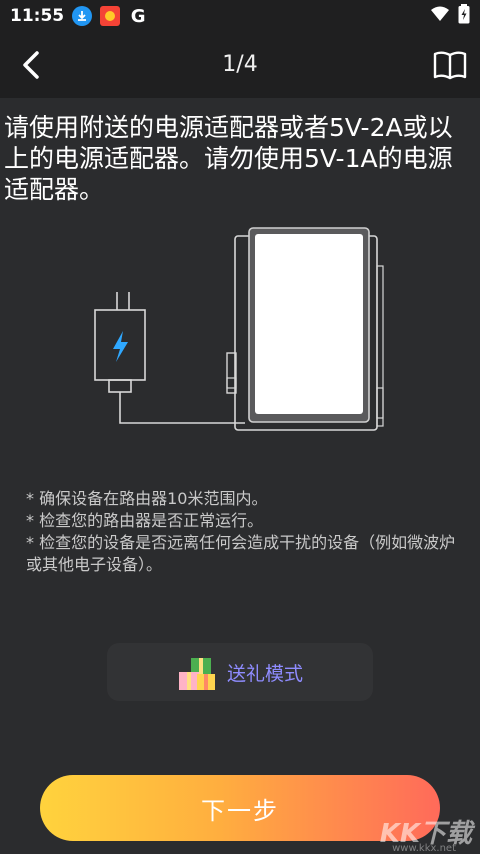 The height and width of the screenshot is (854, 480). What do you see at coordinates (240, 810) in the screenshot?
I see `next-step-label: 下一步` at bounding box center [240, 810].